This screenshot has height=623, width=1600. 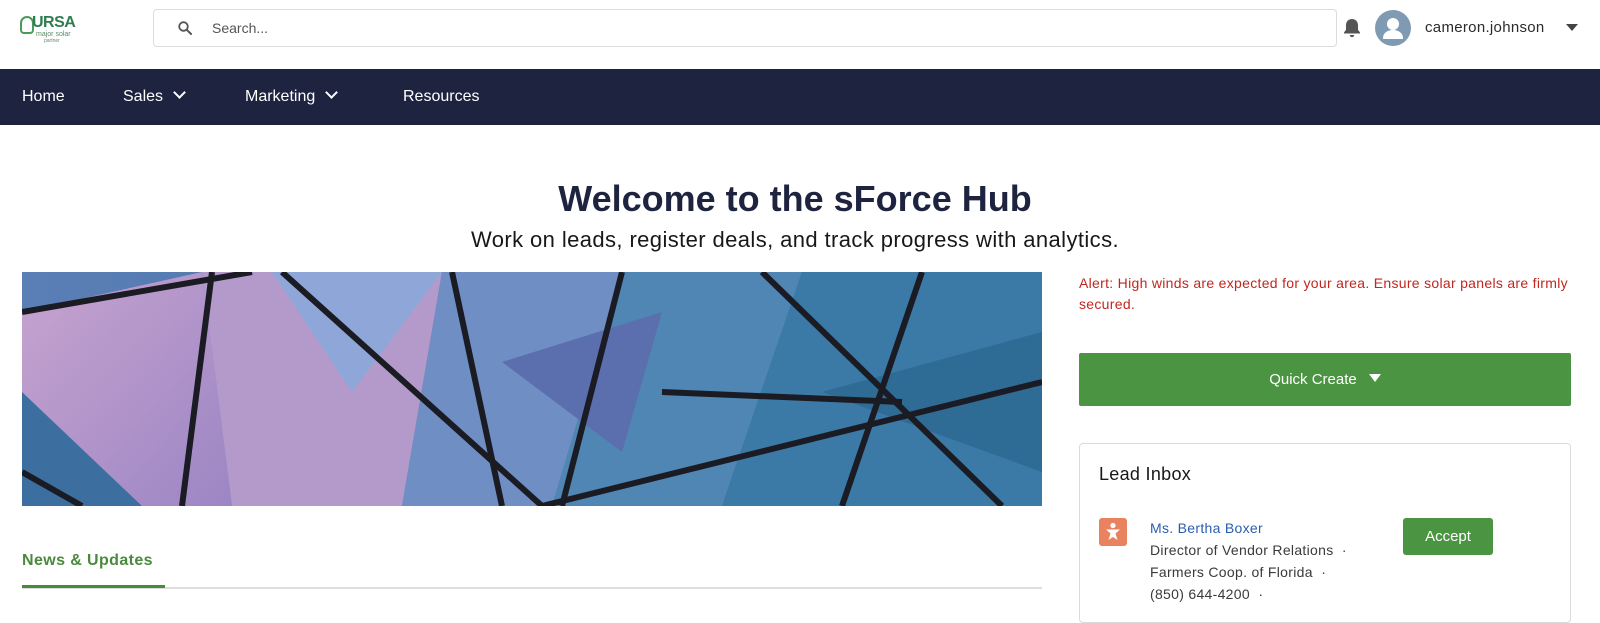 I want to click on lead-icon, so click(x=1113, y=532).